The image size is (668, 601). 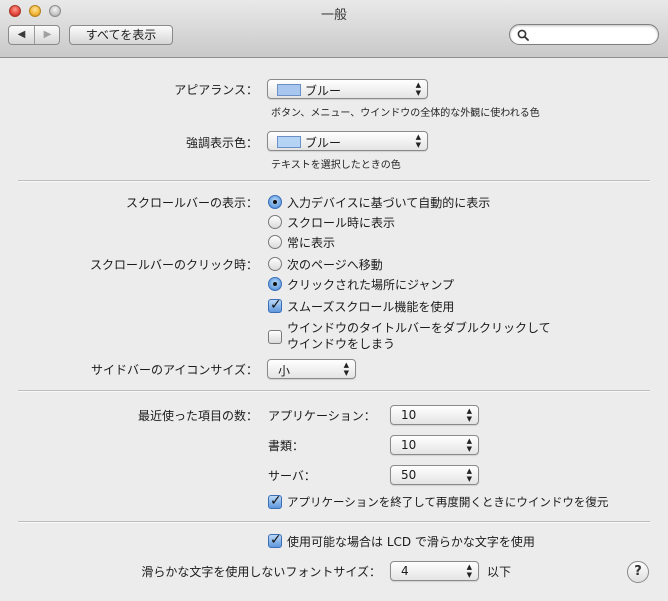 I want to click on appearance-description: ボタン、メニュー、ウインドウの全体的な外観に使われる色, so click(x=405, y=113).